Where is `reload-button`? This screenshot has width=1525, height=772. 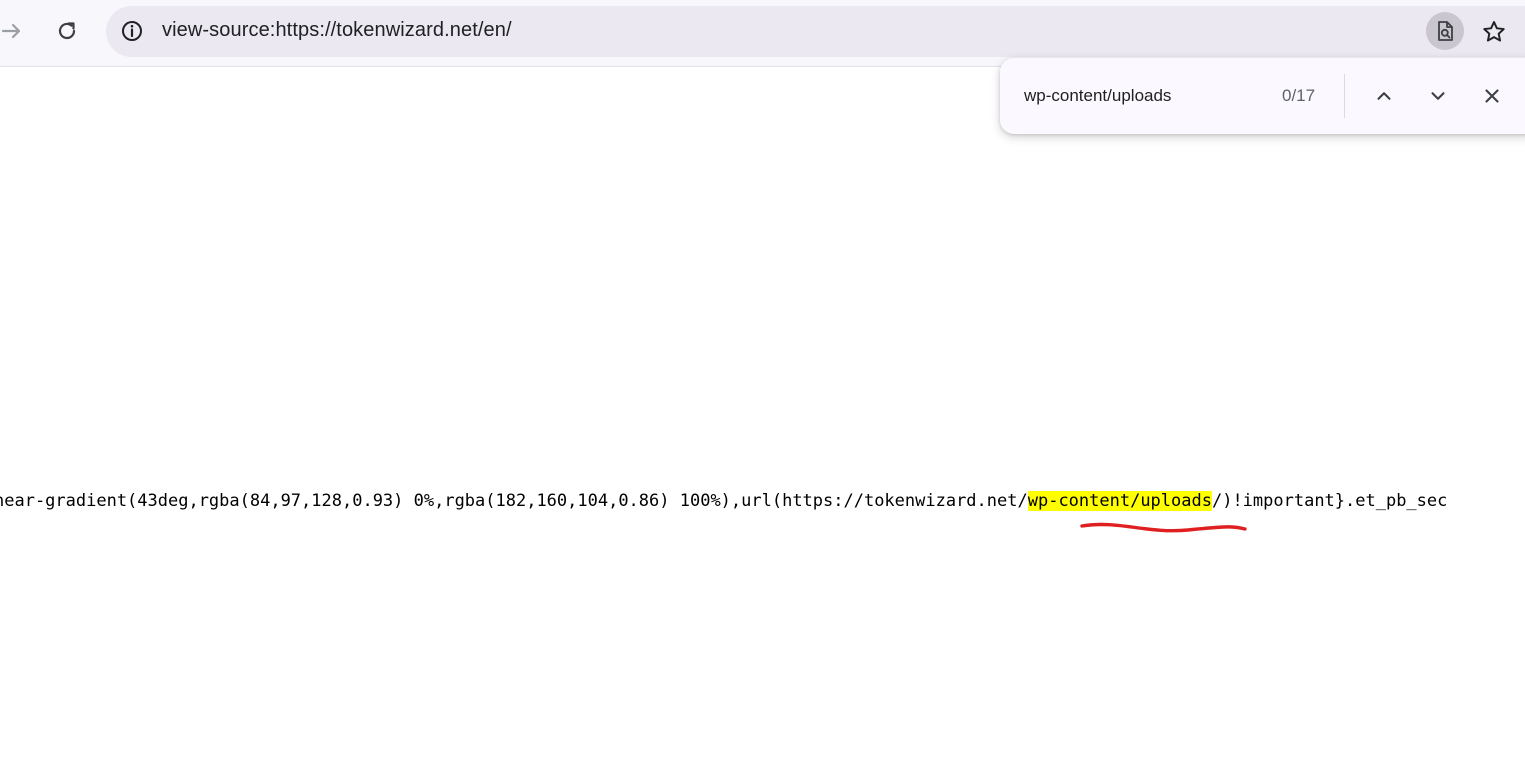 reload-button is located at coordinates (67, 31).